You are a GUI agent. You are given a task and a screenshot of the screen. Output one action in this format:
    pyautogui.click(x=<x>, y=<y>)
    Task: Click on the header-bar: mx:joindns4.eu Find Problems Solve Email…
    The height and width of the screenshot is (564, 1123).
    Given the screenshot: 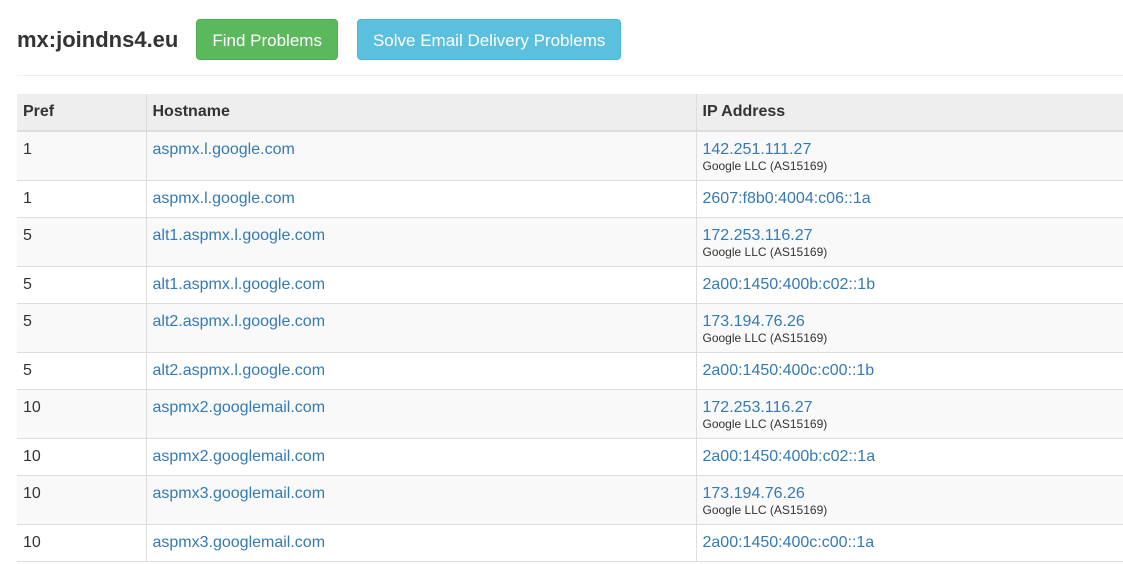 What is the action you would take?
    pyautogui.click(x=319, y=39)
    